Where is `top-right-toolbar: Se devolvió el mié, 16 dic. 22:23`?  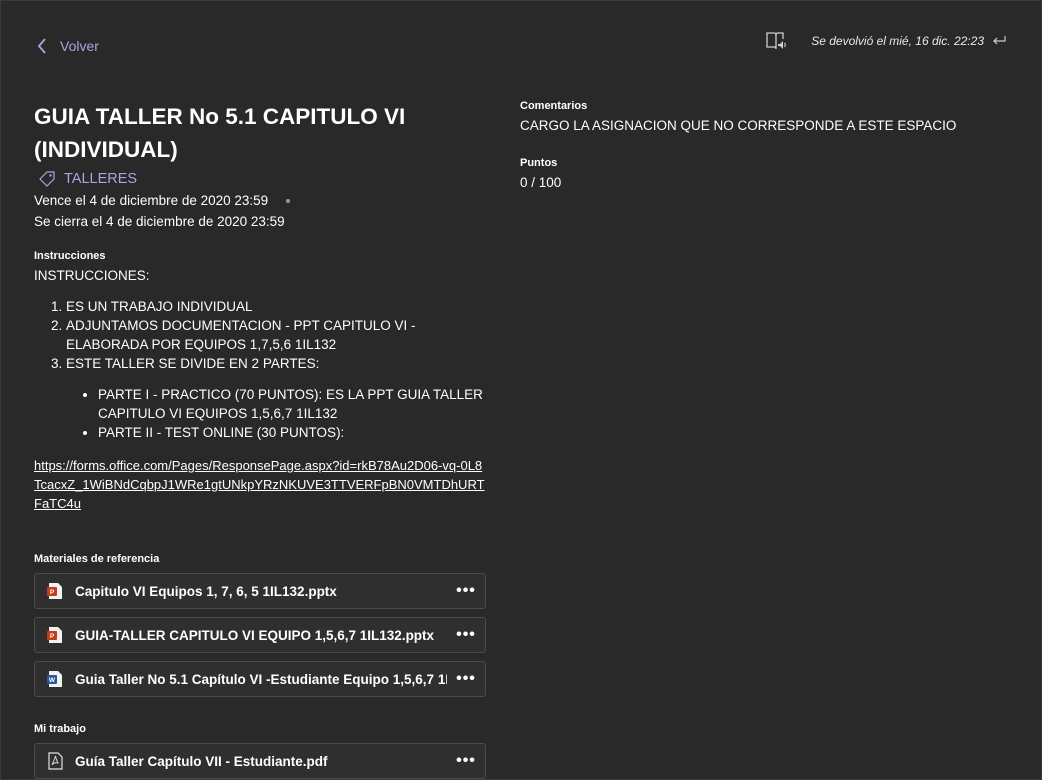
top-right-toolbar: Se devolvió el mié, 16 dic. 22:23 is located at coordinates (885, 41).